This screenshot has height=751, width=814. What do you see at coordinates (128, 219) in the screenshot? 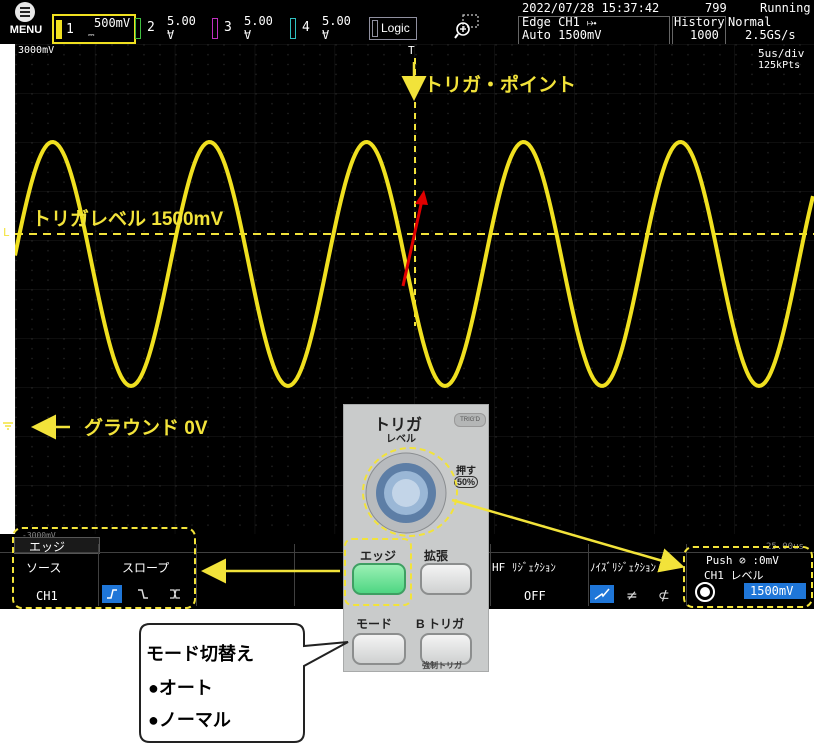
I see `trigger-level-annotation: トリガレベル 1500mV` at bounding box center [128, 219].